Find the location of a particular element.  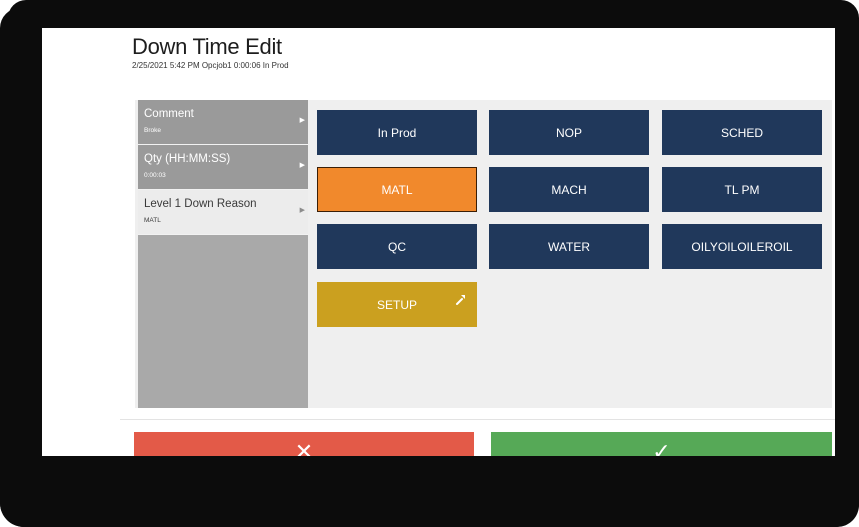

close-icon: ✕ is located at coordinates (304, 447).